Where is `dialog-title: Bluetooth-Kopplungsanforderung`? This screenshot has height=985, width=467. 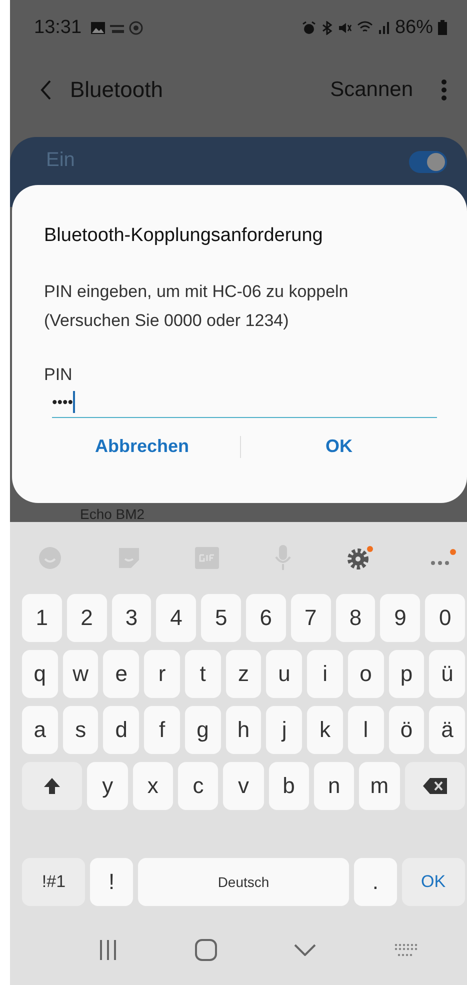 dialog-title: Bluetooth-Kopplungsanforderung is located at coordinates (184, 236).